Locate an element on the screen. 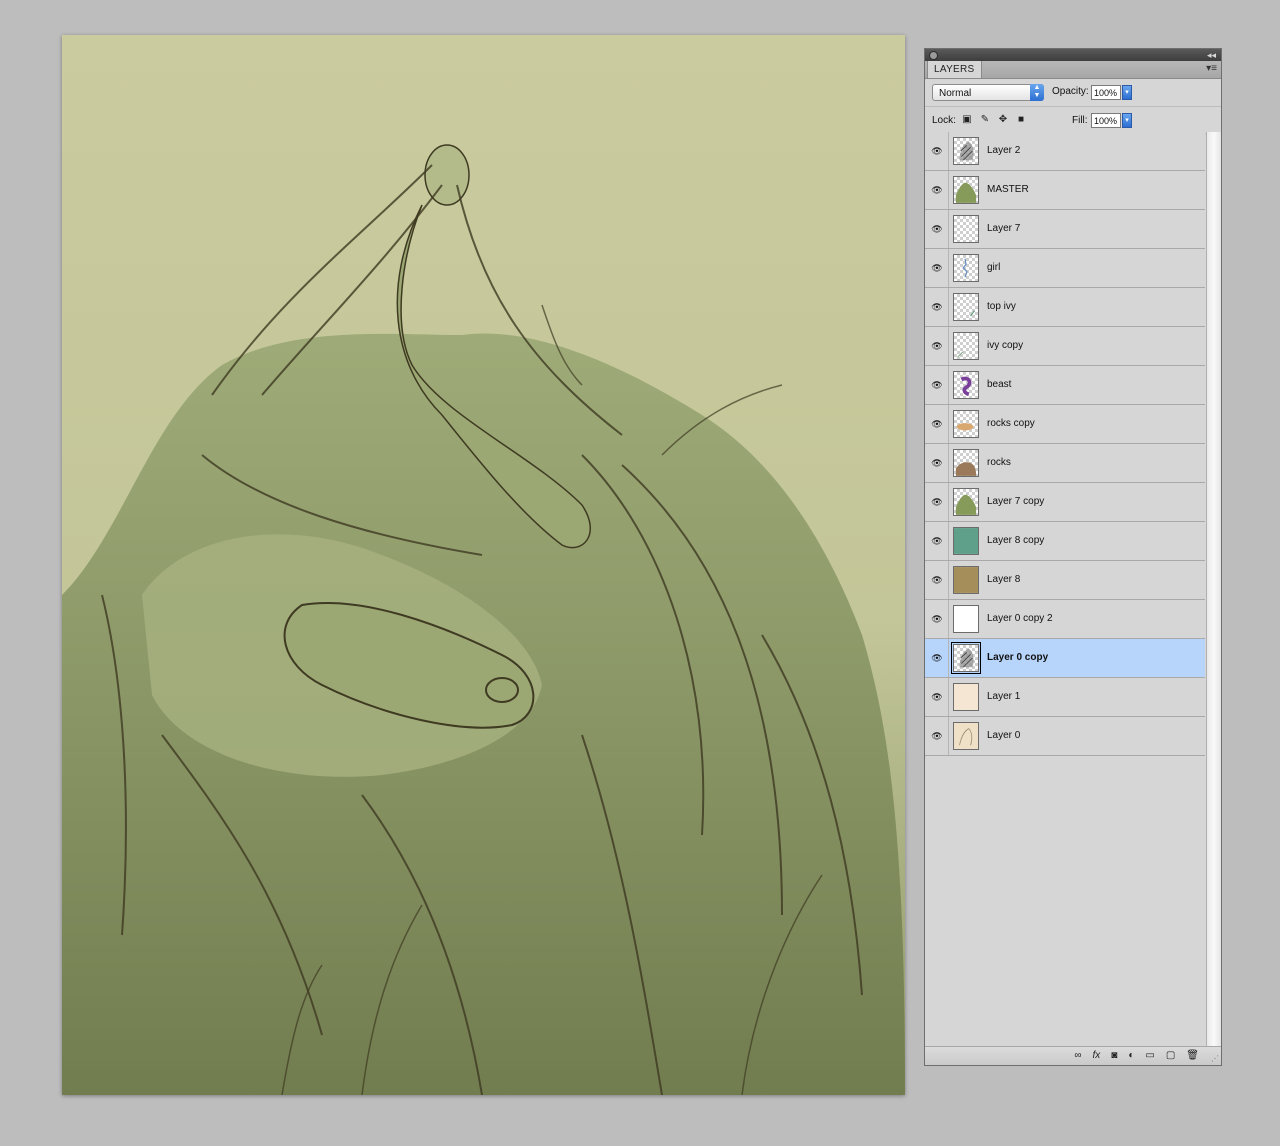 The width and height of the screenshot is (1280, 1146). fill-label: Fill: is located at coordinates (1080, 120).